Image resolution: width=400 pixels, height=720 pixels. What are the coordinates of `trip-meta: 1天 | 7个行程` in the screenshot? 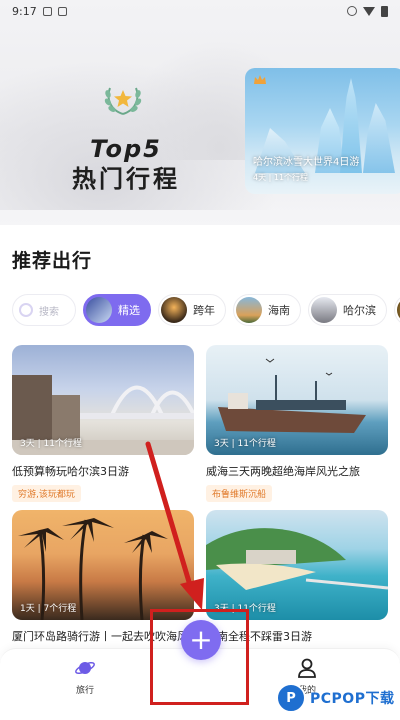 It's located at (48, 609).